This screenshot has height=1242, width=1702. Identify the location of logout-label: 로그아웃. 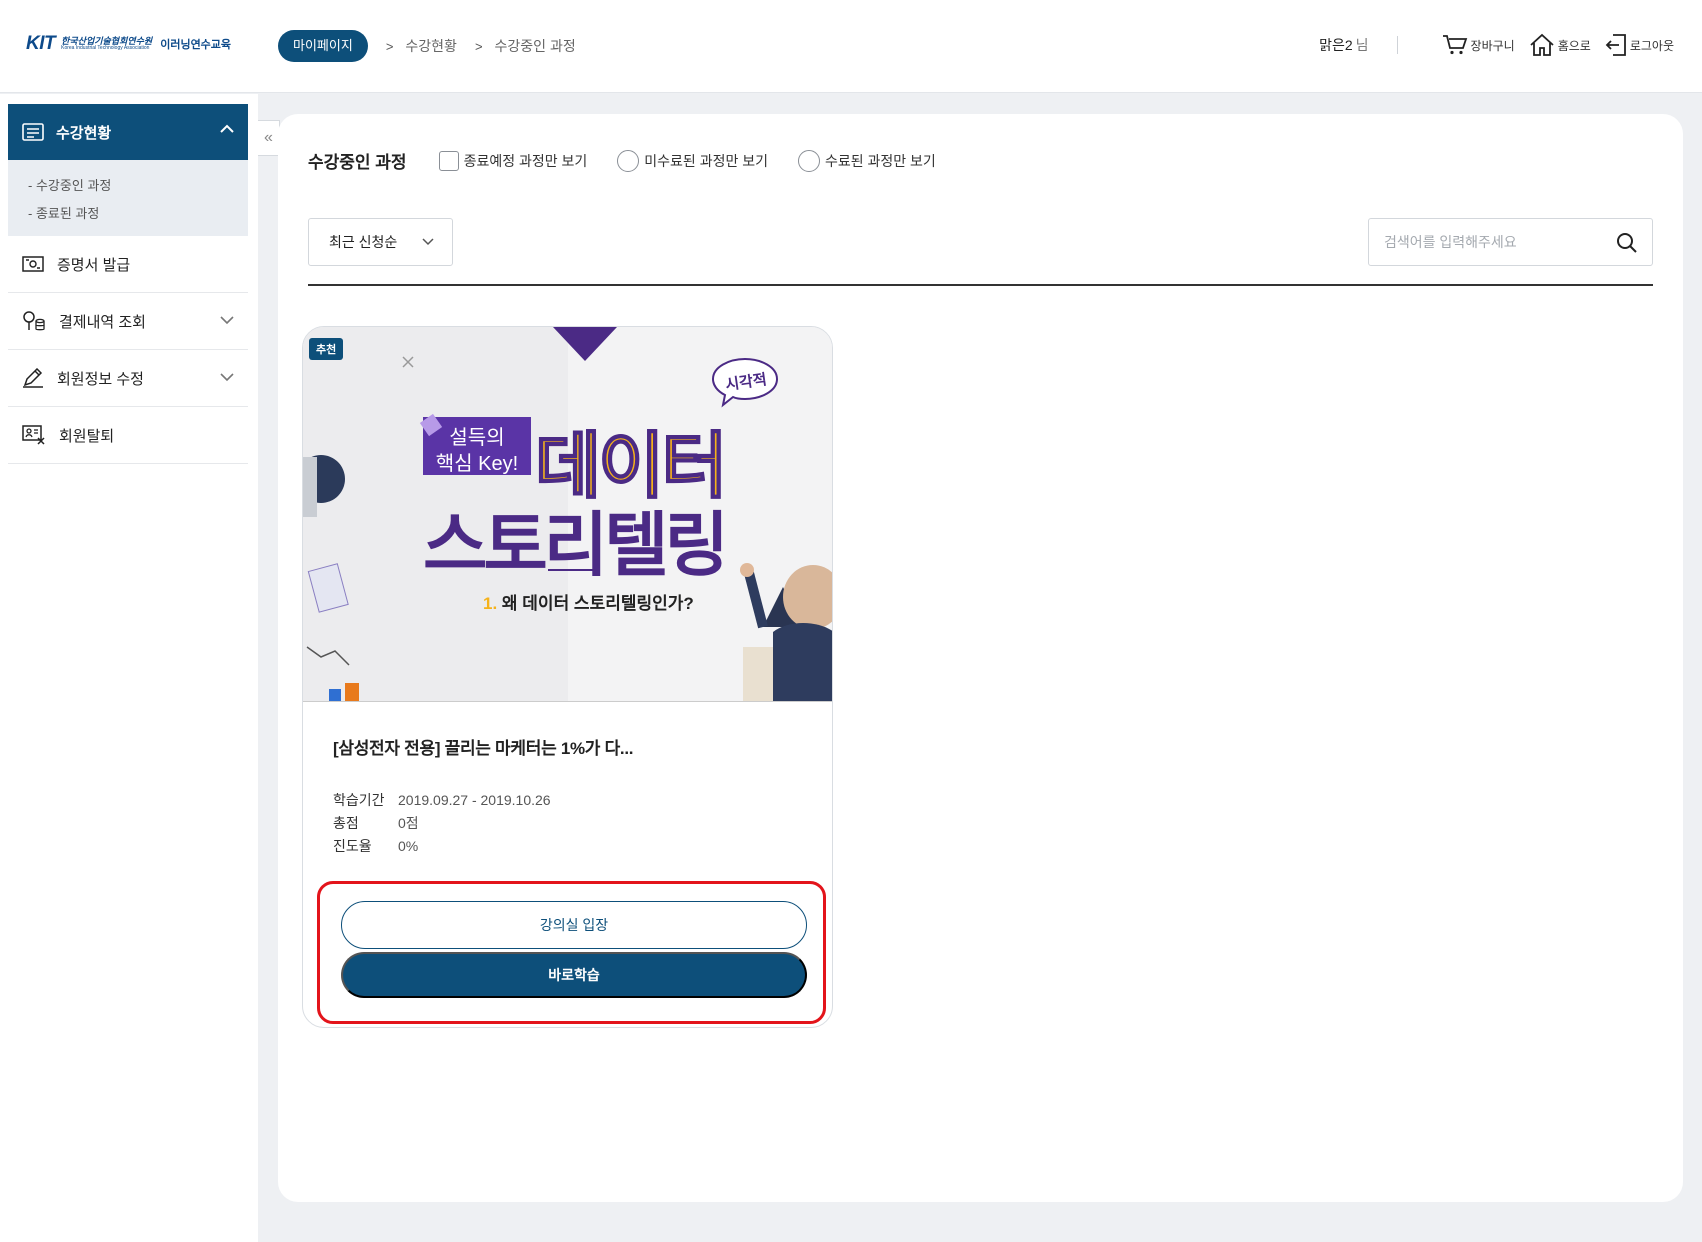
(1651, 45).